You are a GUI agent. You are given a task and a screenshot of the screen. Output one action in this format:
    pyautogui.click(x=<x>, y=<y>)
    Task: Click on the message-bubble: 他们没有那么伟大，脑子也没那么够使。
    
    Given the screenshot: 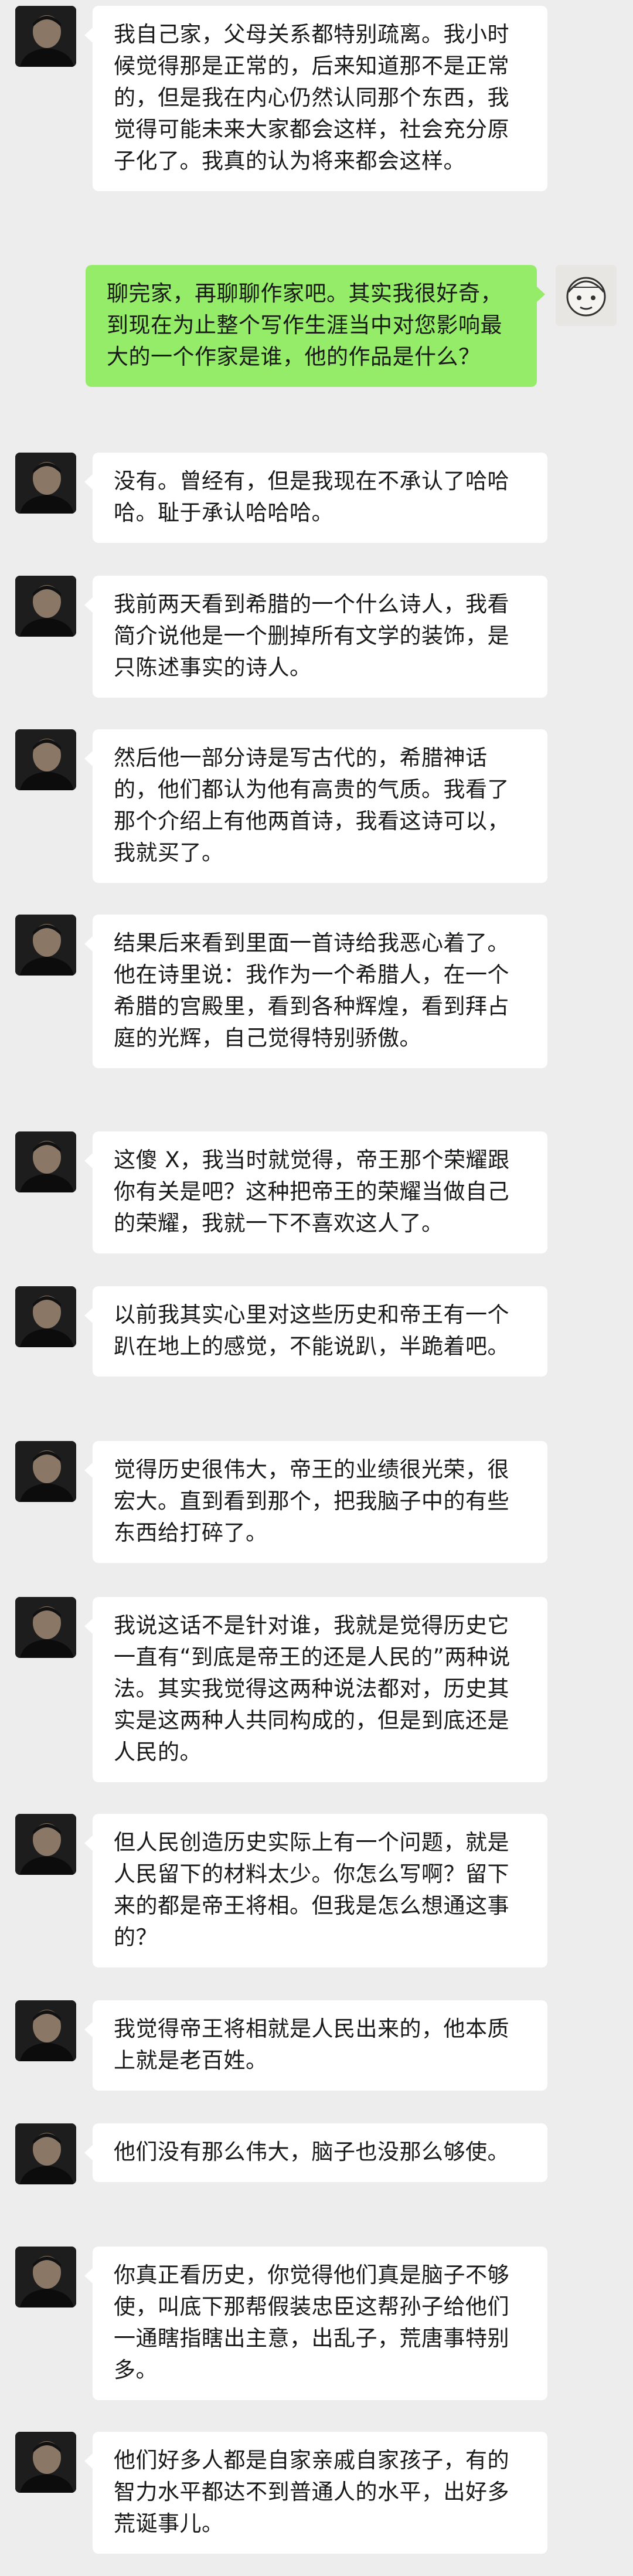 What is the action you would take?
    pyautogui.click(x=315, y=2152)
    